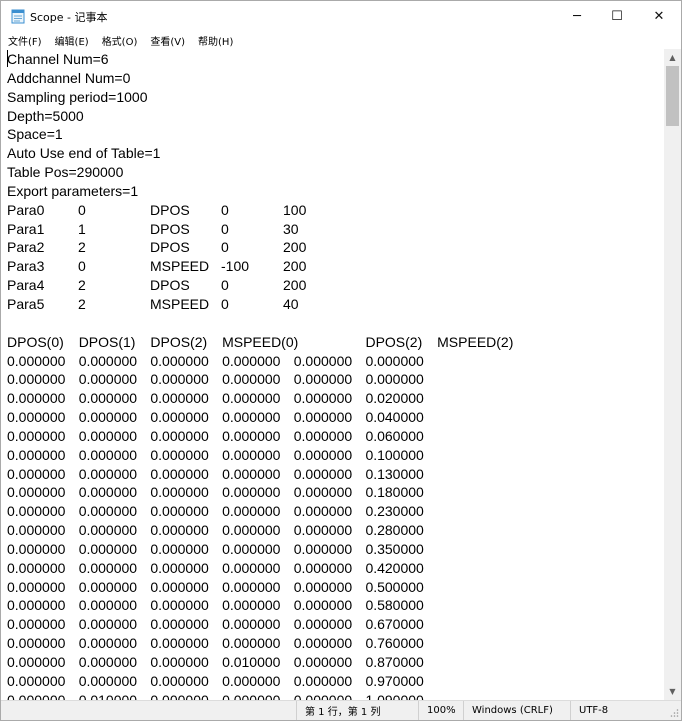 Image resolution: width=682 pixels, height=721 pixels. What do you see at coordinates (672, 57) in the screenshot?
I see `scroll-up-icon: ▲` at bounding box center [672, 57].